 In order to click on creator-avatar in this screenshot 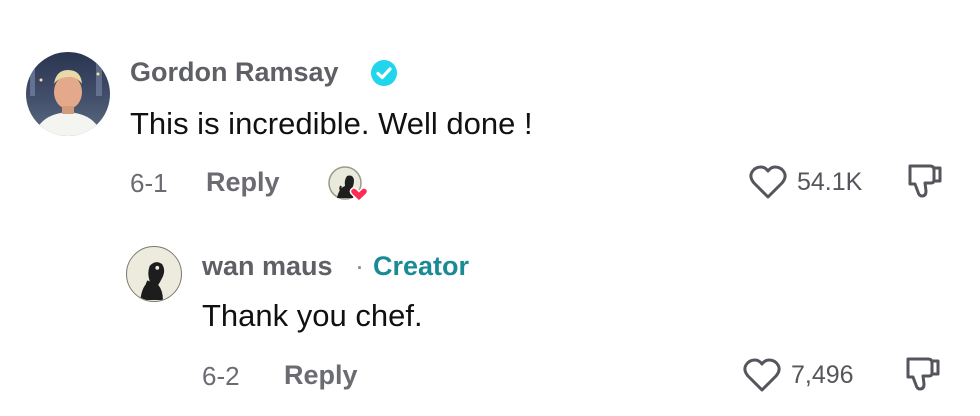, I will do `click(154, 274)`.